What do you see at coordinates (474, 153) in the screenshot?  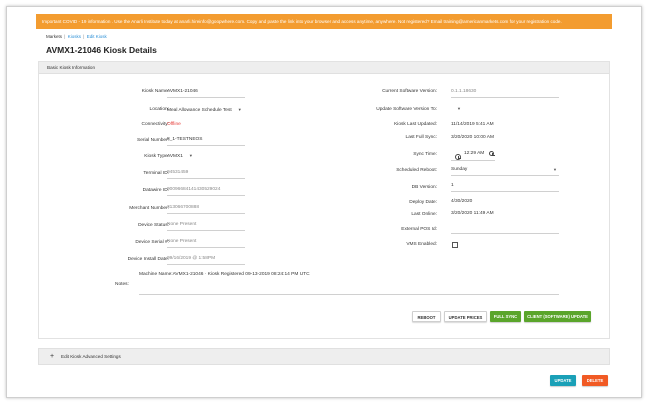 I see `sync-time-input: 12:29 AM` at bounding box center [474, 153].